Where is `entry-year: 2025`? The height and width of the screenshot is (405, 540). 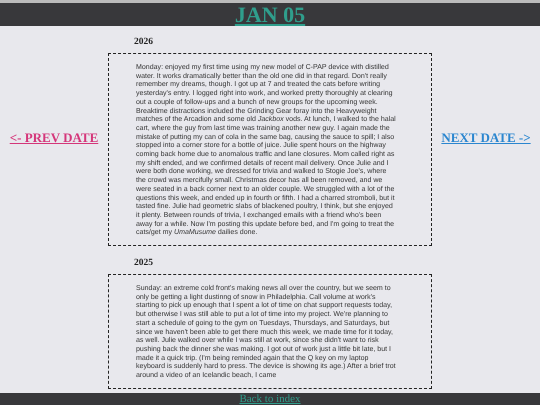
entry-year: 2025 is located at coordinates (144, 263).